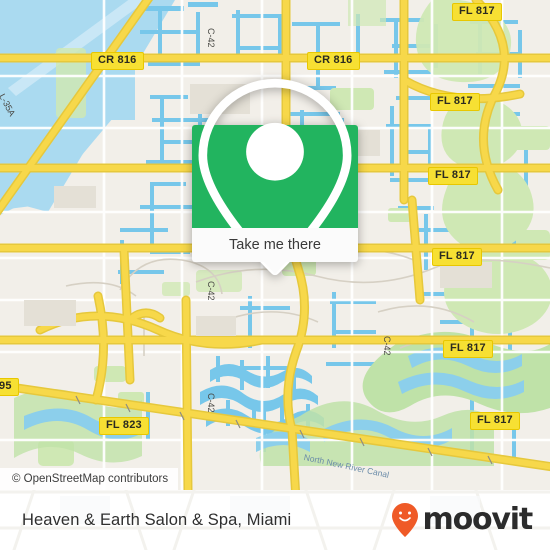 This screenshot has width=550, height=550. Describe the element at coordinates (275, 267) in the screenshot. I see `popup-tail` at that location.